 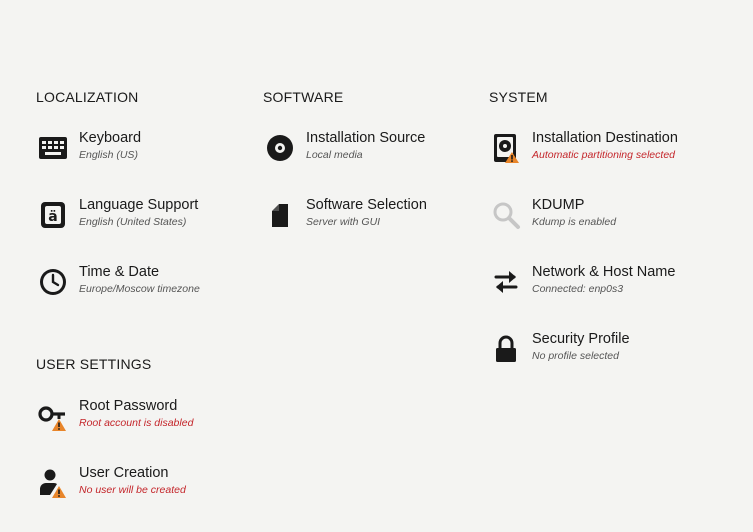 What do you see at coordinates (132, 490) in the screenshot?
I see `user-creation-status: No user will be created` at bounding box center [132, 490].